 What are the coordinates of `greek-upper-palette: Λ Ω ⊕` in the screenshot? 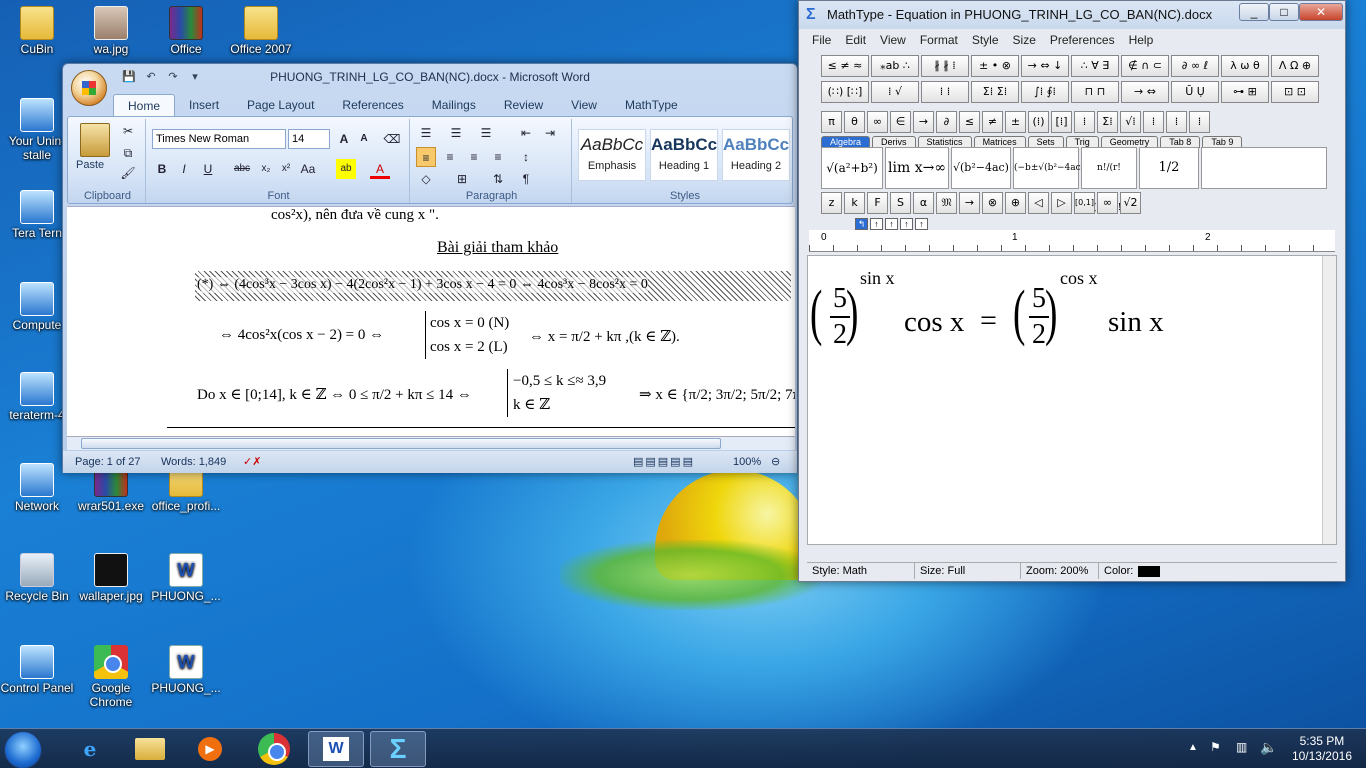 It's located at (1295, 66).